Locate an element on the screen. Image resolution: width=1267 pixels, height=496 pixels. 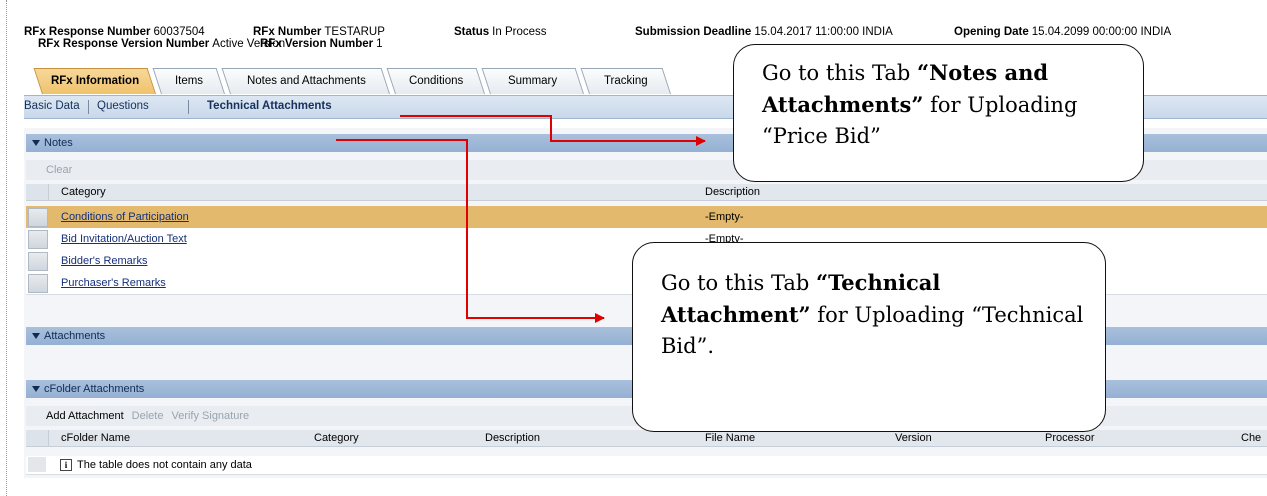
arrow-to-notes-callout is located at coordinates (553, 130).